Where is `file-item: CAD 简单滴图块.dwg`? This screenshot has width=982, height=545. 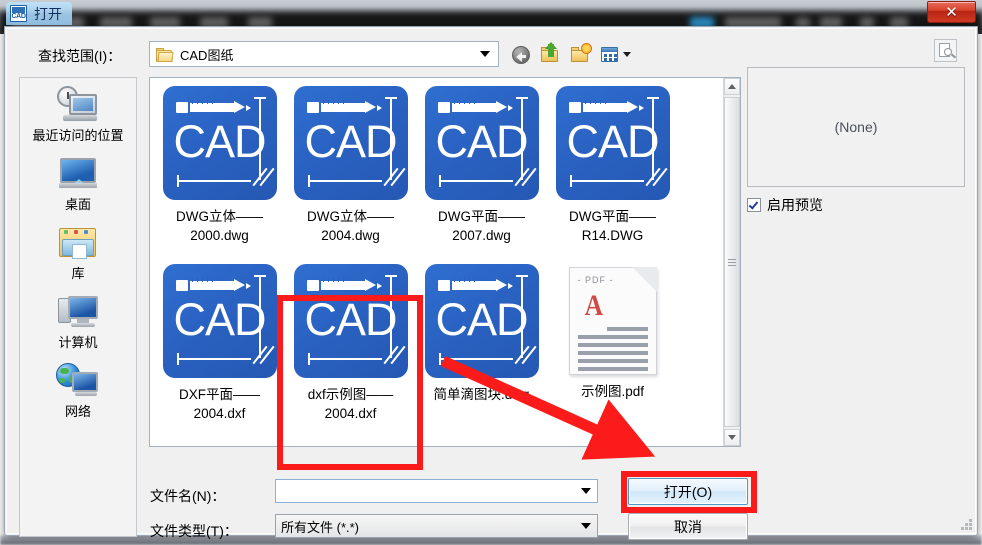 file-item: CAD 简单滴图块.dwg is located at coordinates (481, 353).